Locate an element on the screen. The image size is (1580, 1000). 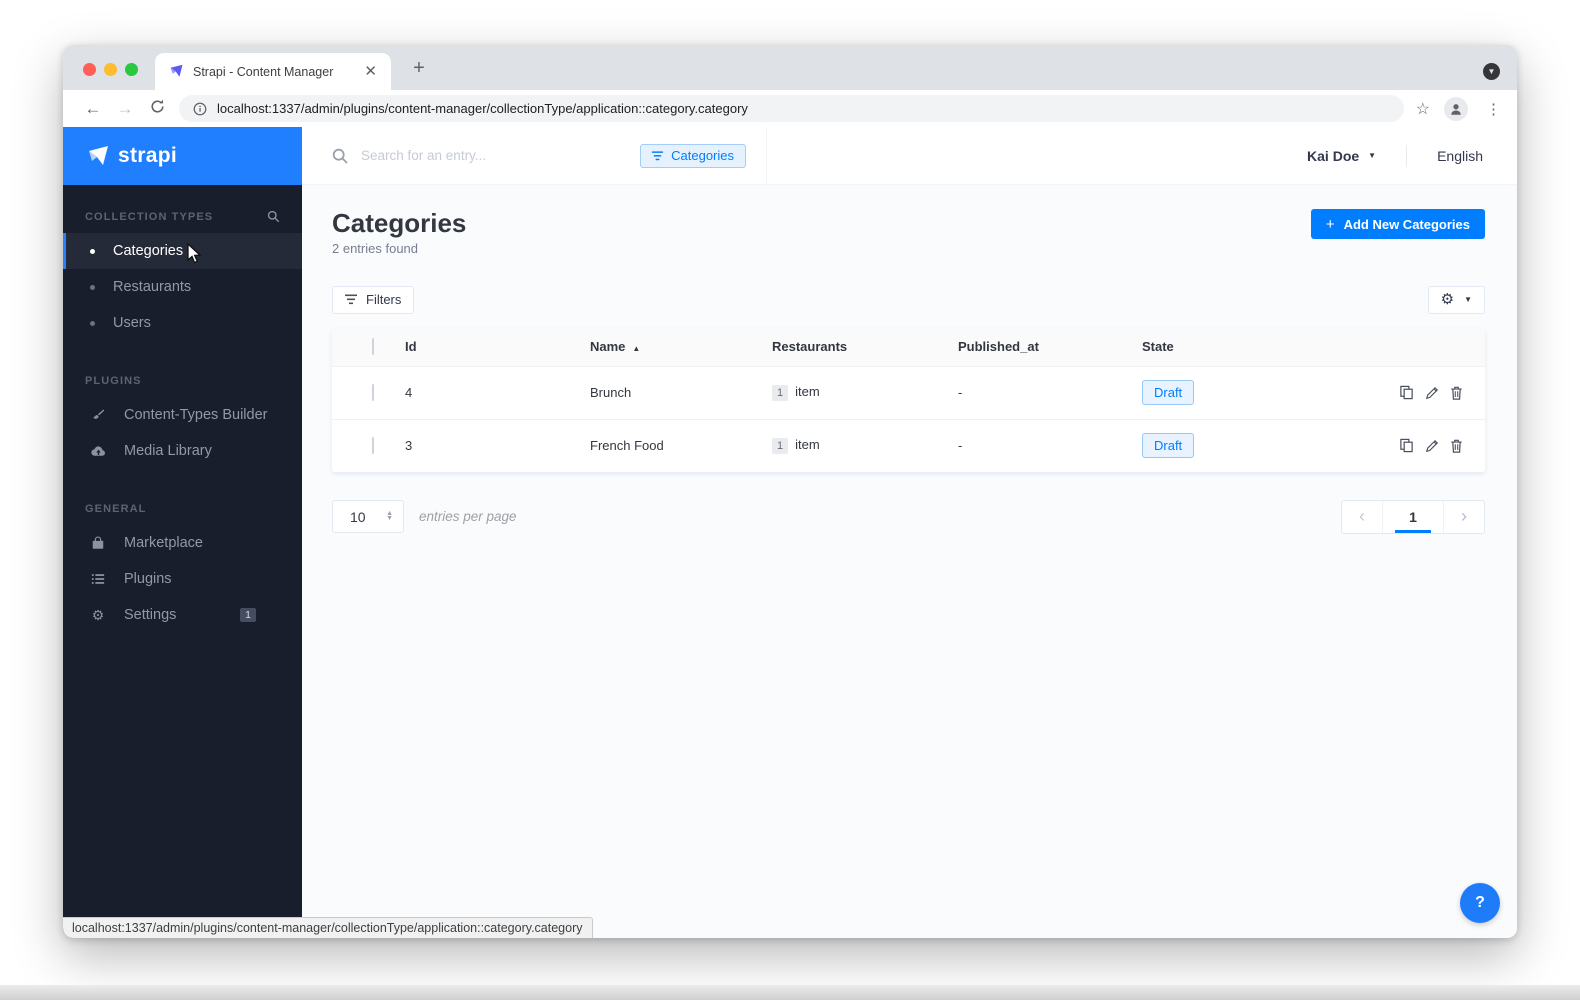
info-icon is located at coordinates (200, 109).